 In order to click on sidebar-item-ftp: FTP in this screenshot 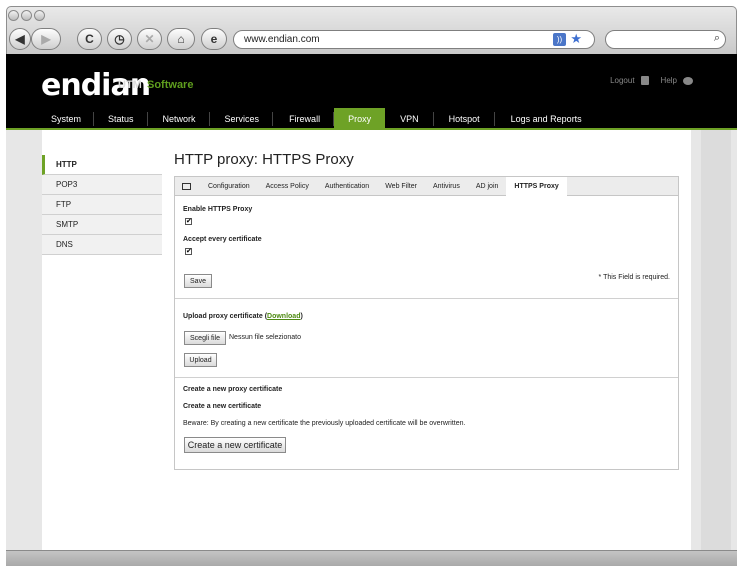, I will do `click(102, 205)`.